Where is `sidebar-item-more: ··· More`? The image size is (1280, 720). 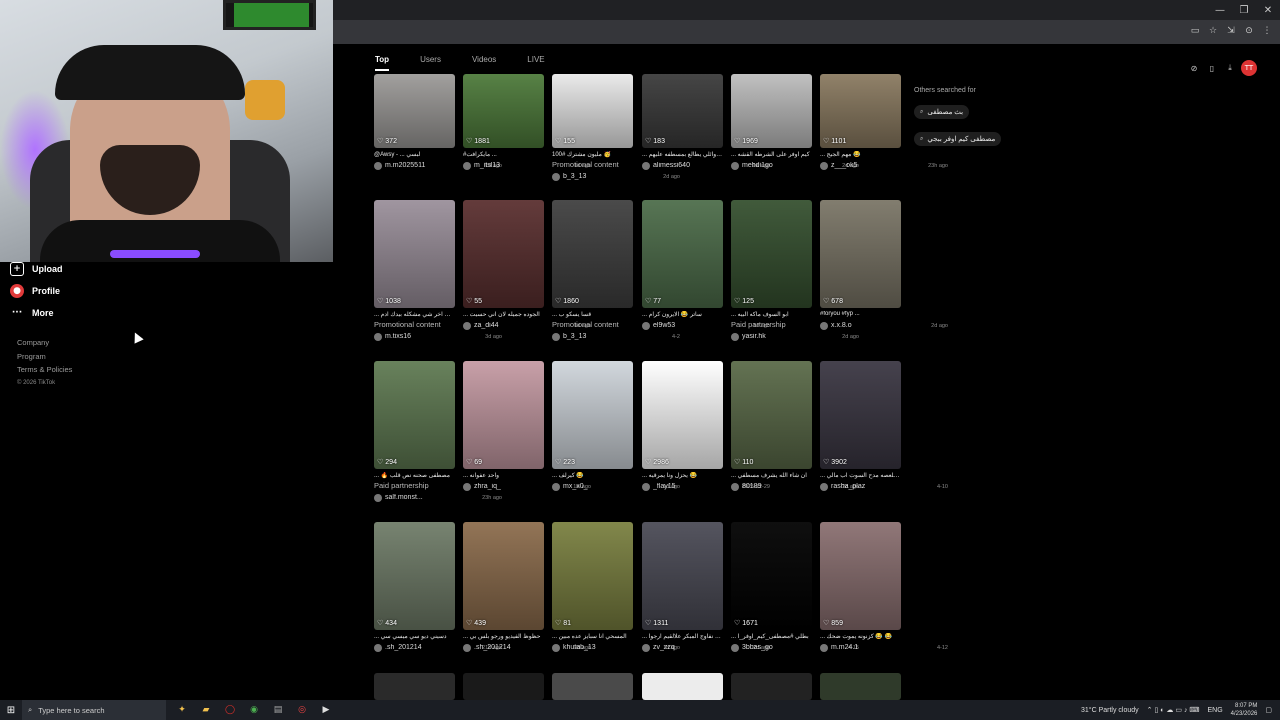
sidebar-item-more: ··· More is located at coordinates (110, 313).